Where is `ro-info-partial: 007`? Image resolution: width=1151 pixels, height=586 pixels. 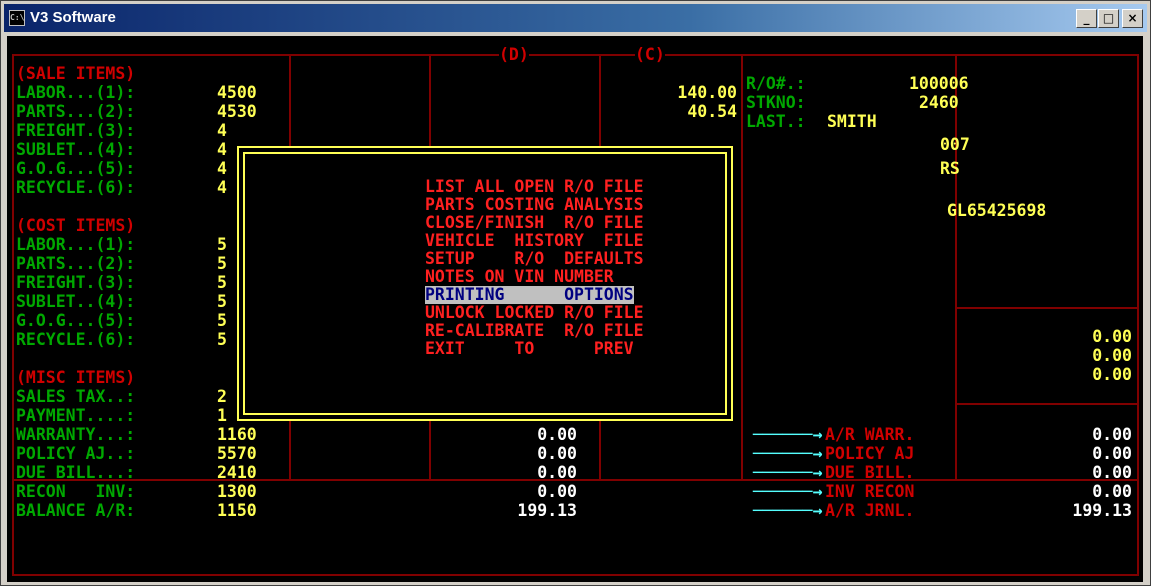 ro-info-partial: 007 is located at coordinates (955, 144).